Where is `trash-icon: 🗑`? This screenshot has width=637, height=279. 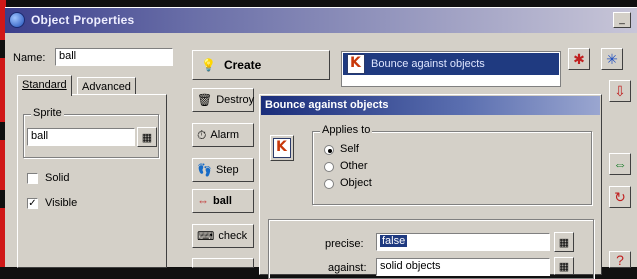 trash-icon: 🗑 is located at coordinates (205, 100).